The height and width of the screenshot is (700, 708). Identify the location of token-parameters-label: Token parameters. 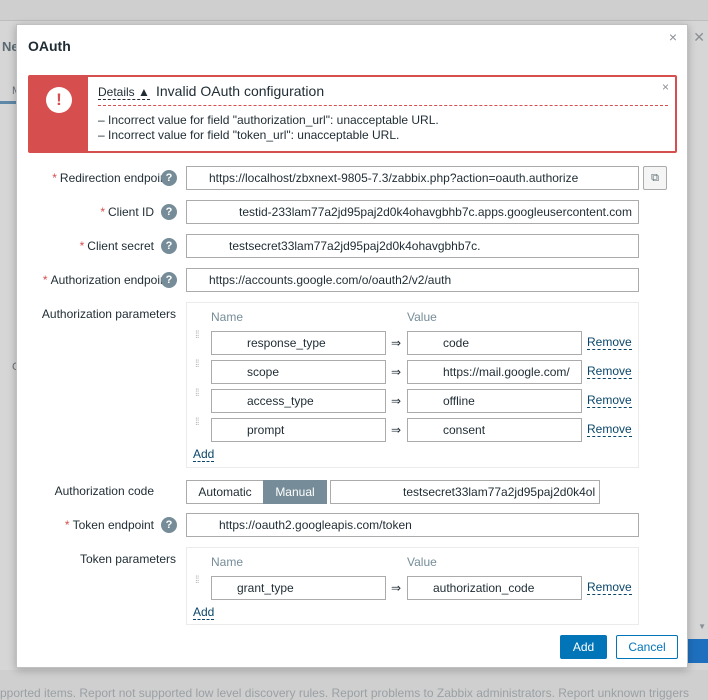
(127, 559).